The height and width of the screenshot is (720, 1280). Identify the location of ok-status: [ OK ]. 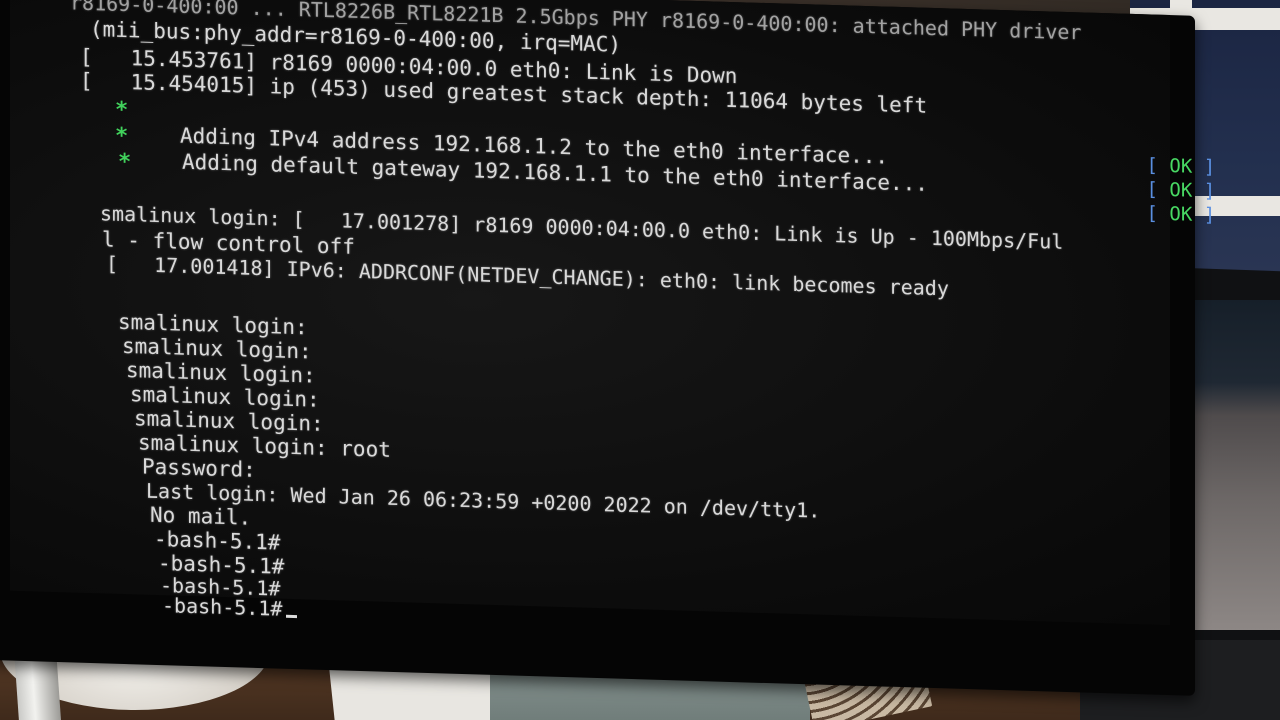
(1181, 214).